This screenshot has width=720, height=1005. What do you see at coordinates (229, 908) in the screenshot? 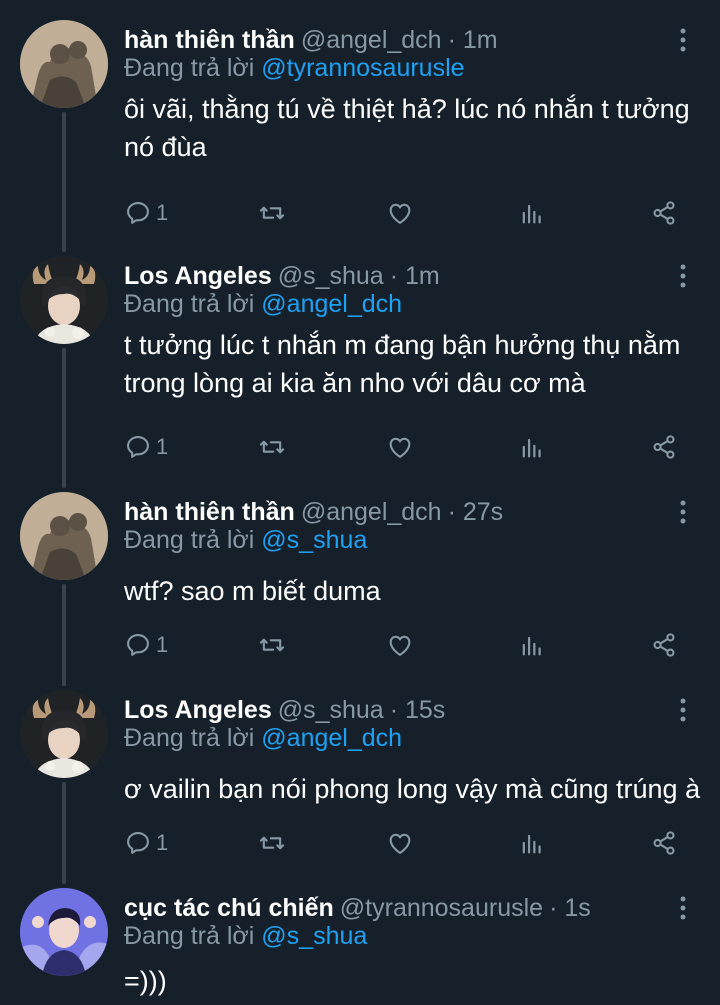
I see `display-name: cục tác chú chiến` at bounding box center [229, 908].